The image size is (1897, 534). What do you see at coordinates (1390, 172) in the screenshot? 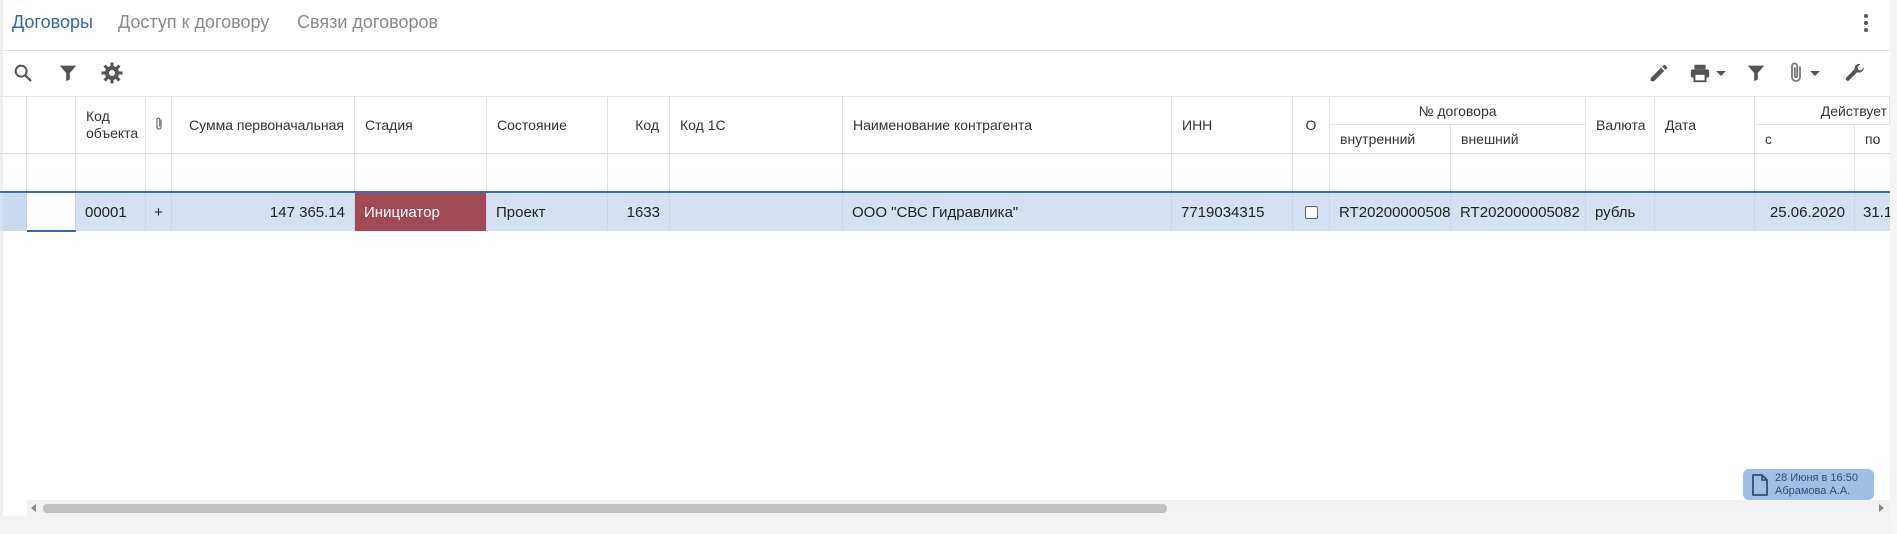
I see `filter-internal` at bounding box center [1390, 172].